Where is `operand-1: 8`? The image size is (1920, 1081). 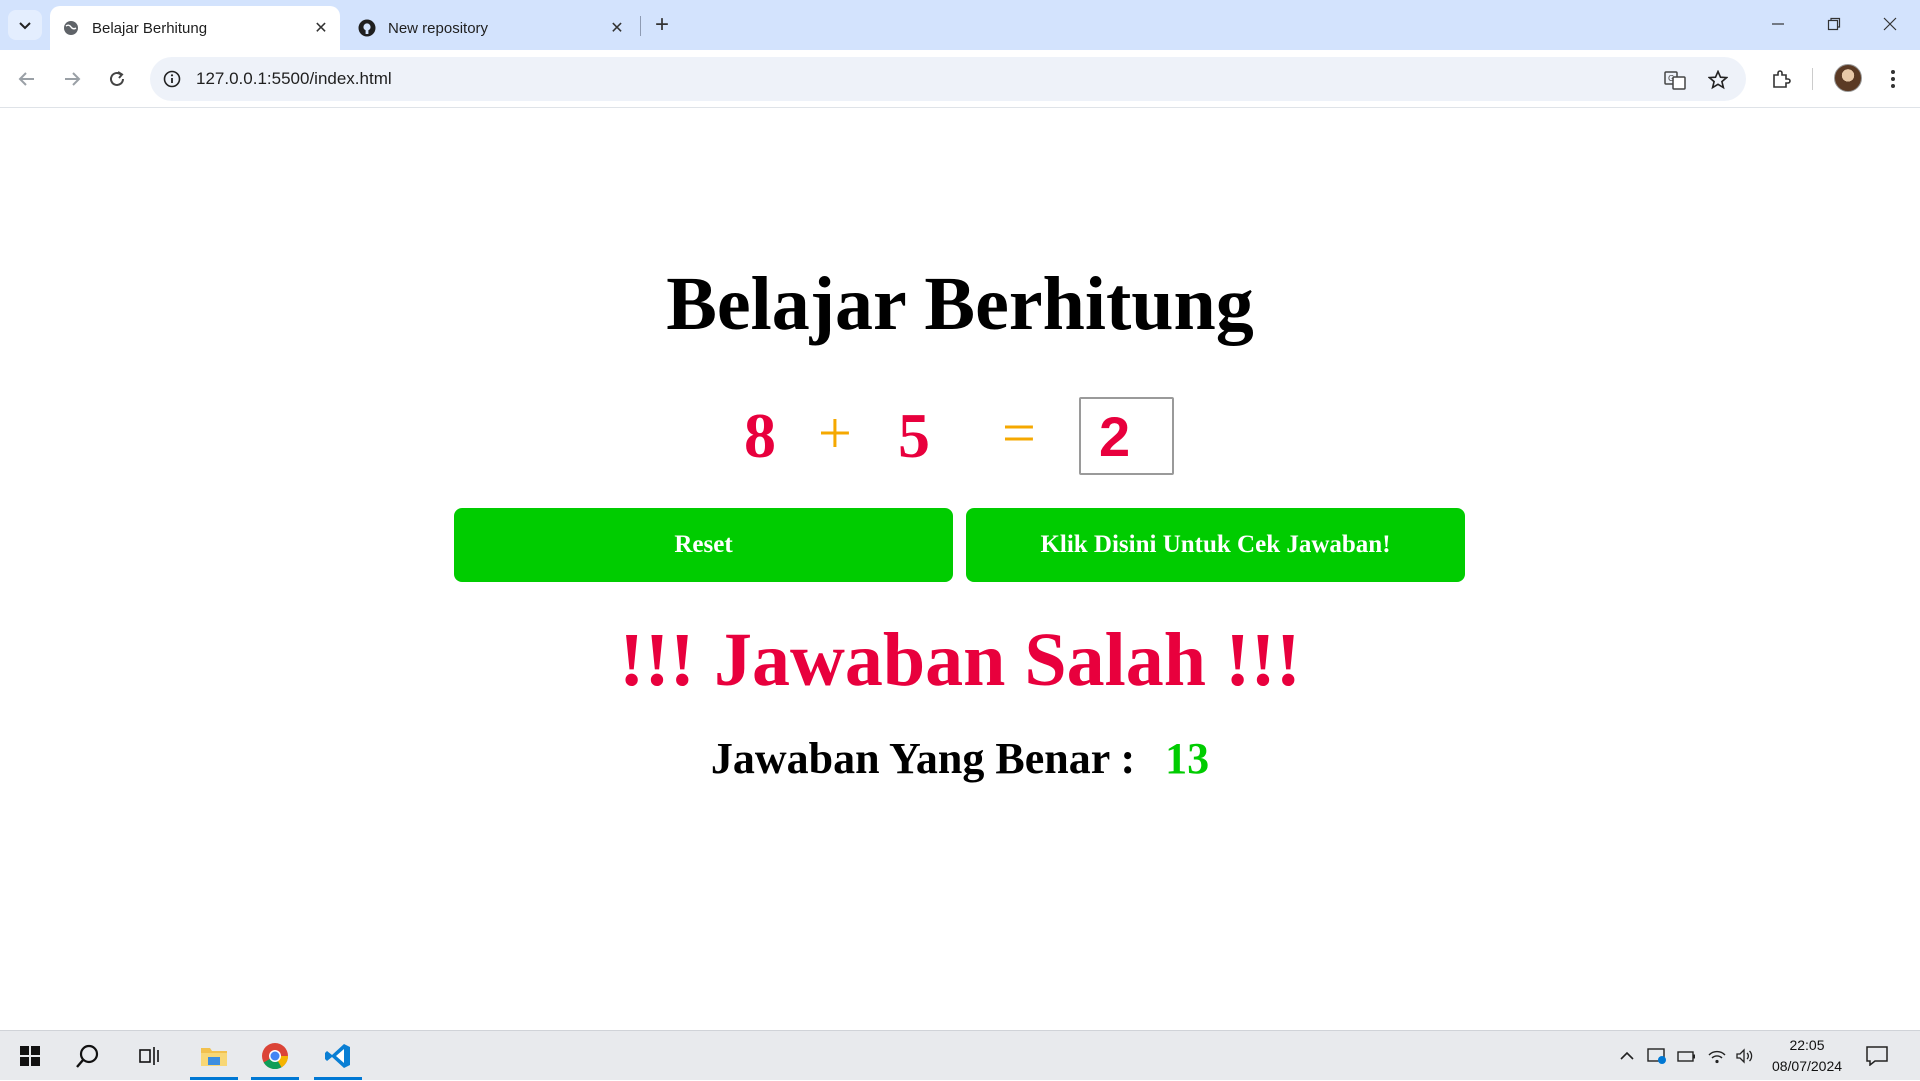
operand-1: 8 is located at coordinates (760, 435).